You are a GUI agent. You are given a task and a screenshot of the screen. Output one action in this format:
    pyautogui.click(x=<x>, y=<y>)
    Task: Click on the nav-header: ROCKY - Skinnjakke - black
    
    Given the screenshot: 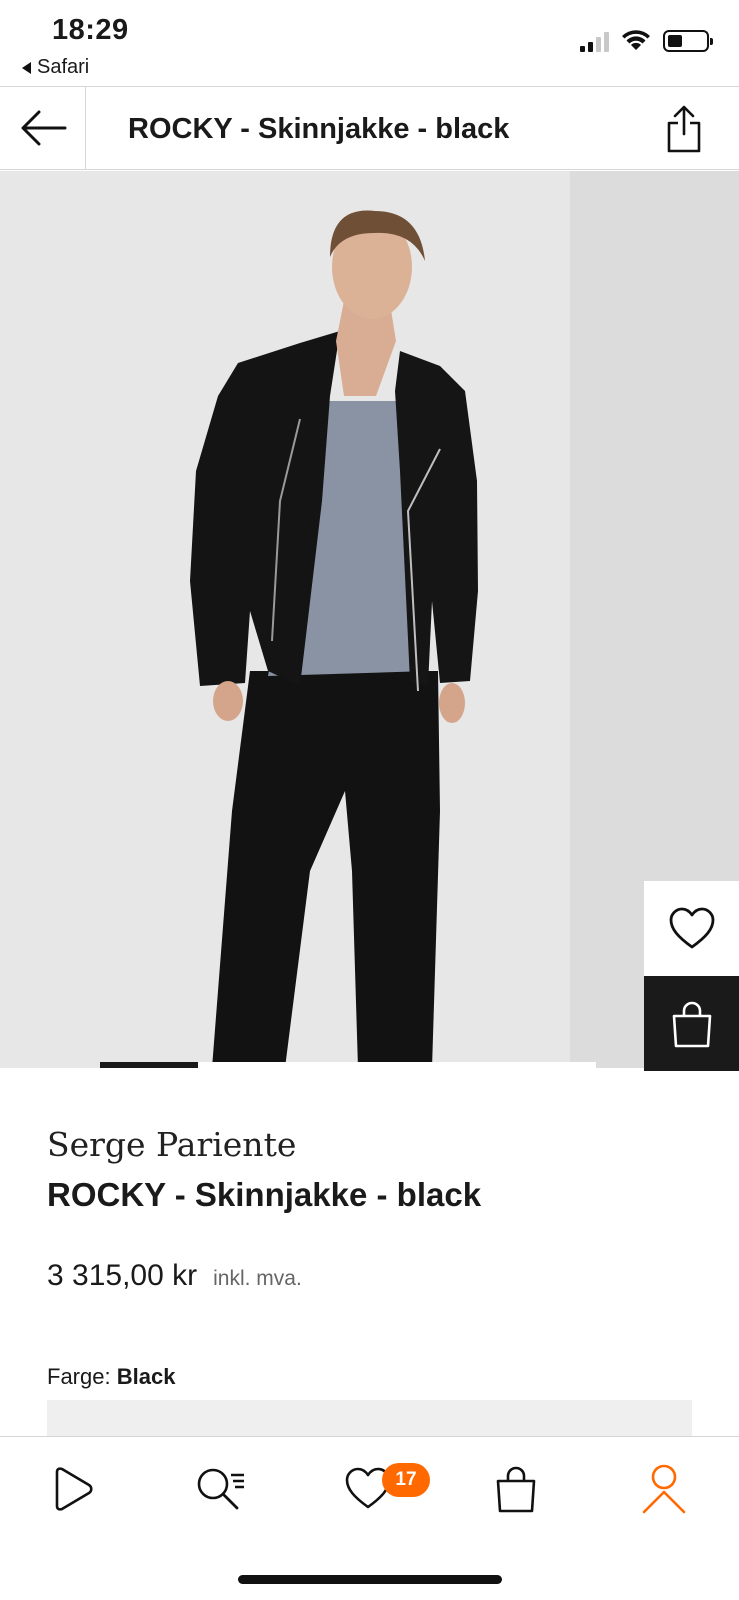 What is the action you would take?
    pyautogui.click(x=369, y=128)
    